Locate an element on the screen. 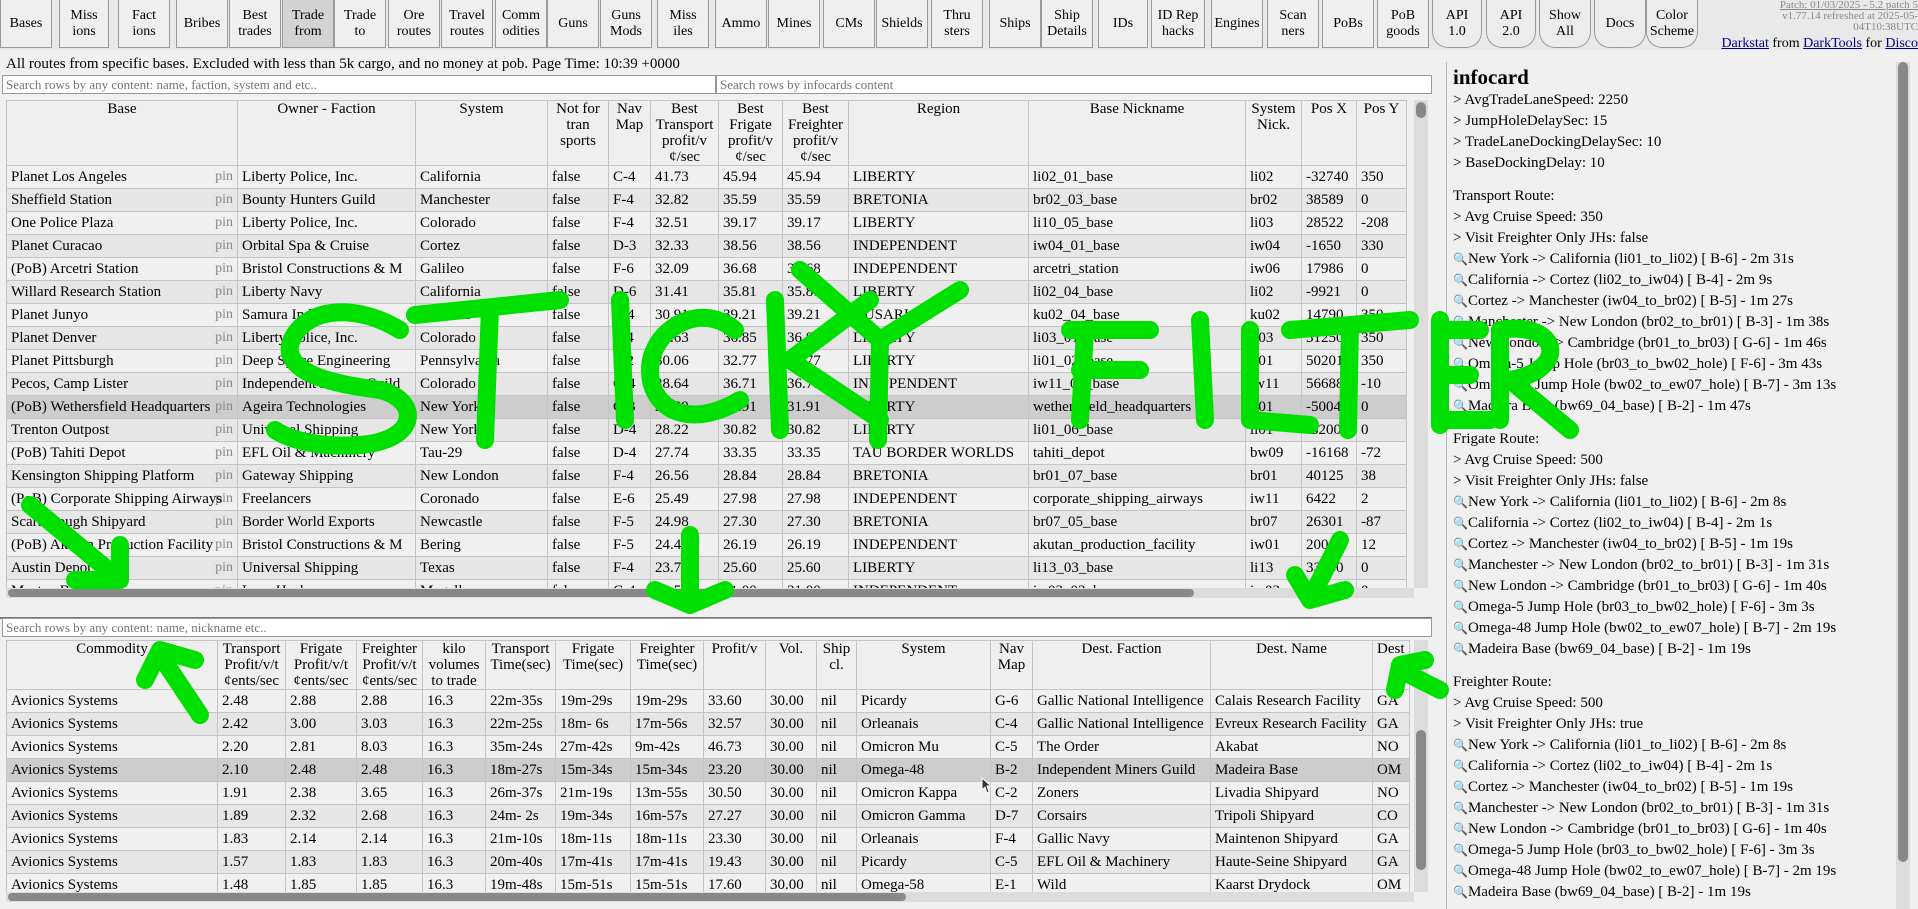 The height and width of the screenshot is (909, 1918). nav-travelroutes-button: Travel routes is located at coordinates (467, 24).